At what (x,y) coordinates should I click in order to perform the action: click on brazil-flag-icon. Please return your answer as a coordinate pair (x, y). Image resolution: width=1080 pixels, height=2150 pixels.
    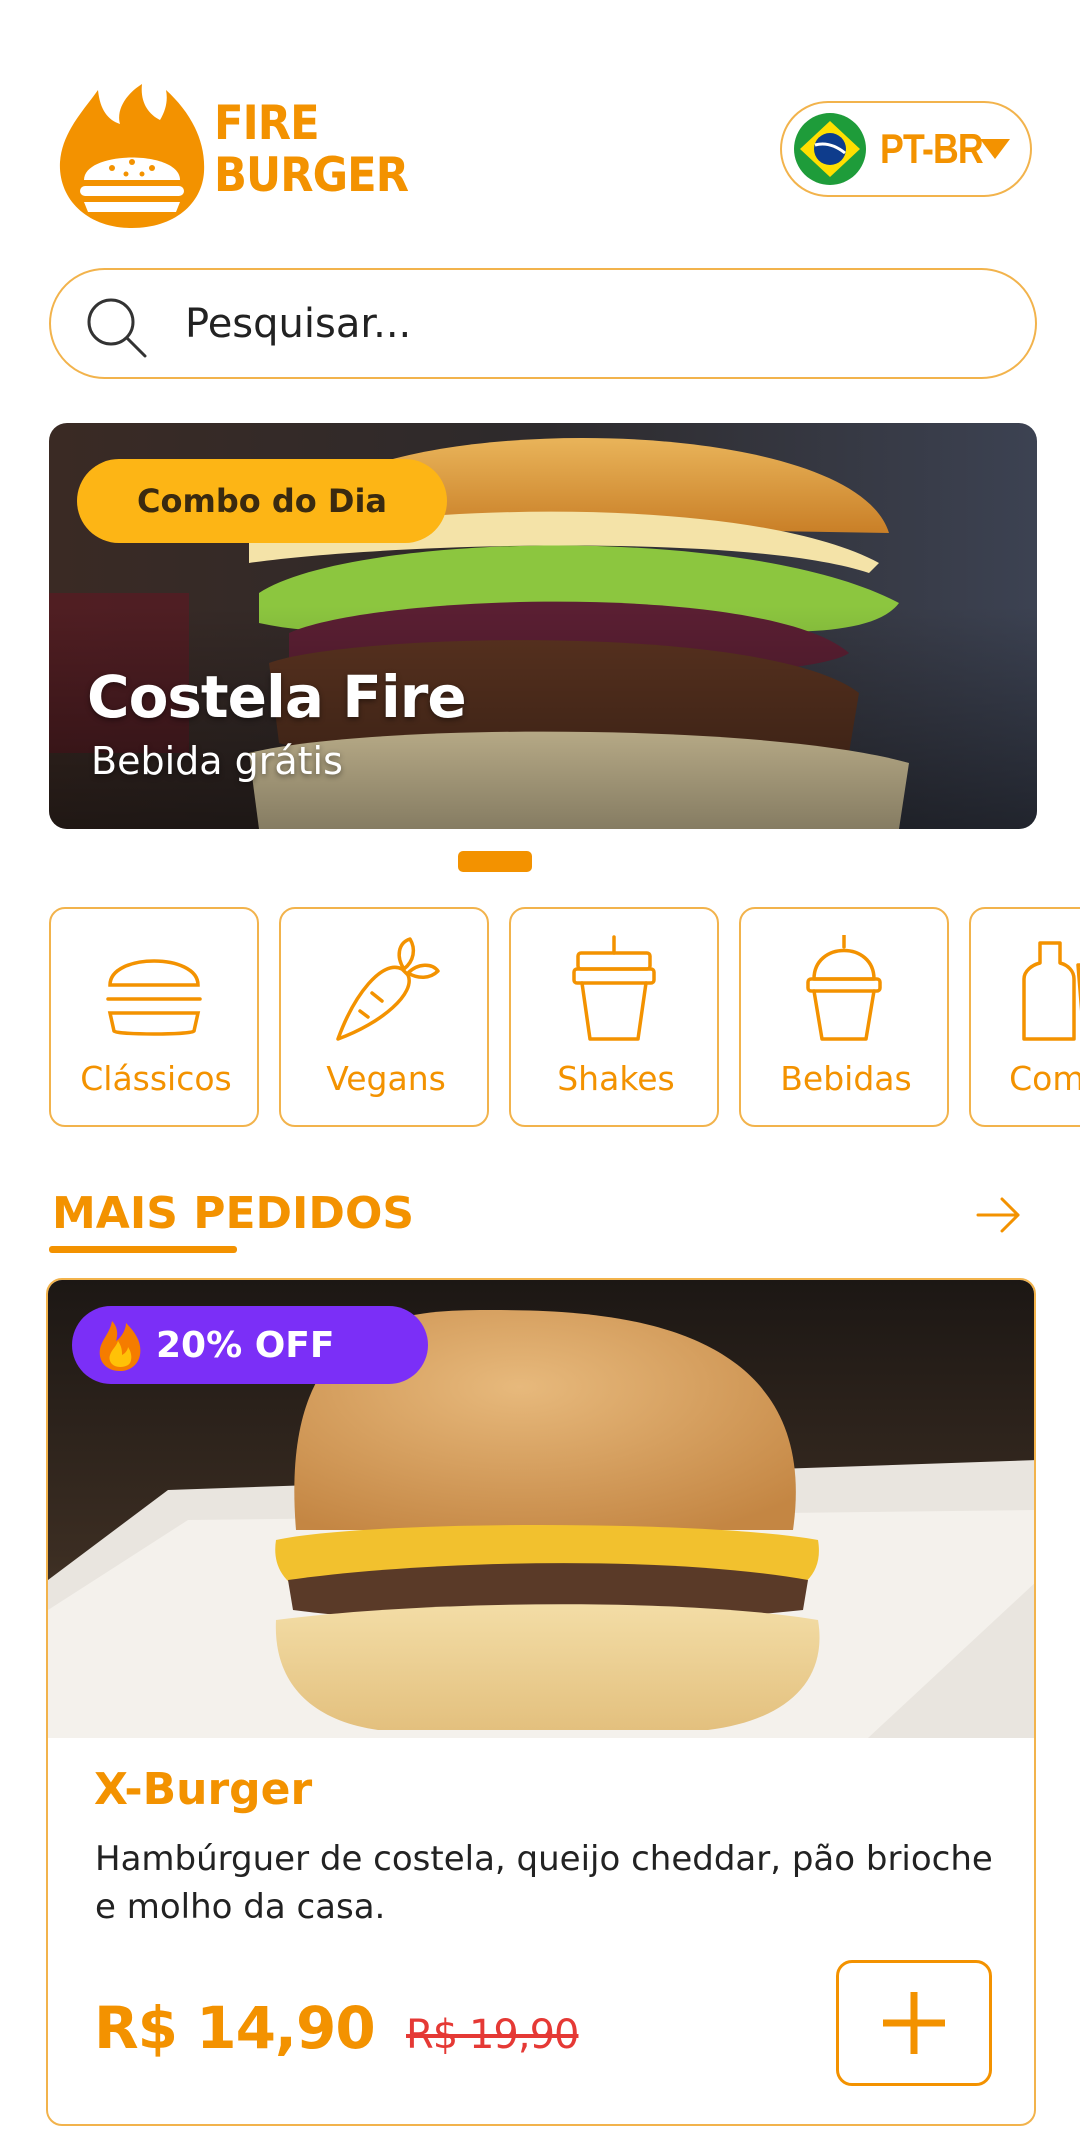
    Looking at the image, I should click on (830, 149).